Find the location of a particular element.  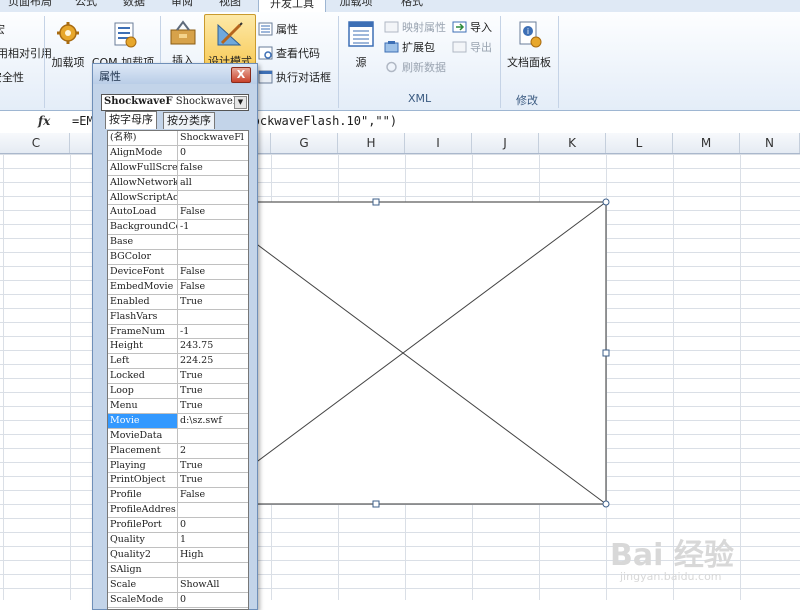

property-name: SAlign is located at coordinates (143, 570).